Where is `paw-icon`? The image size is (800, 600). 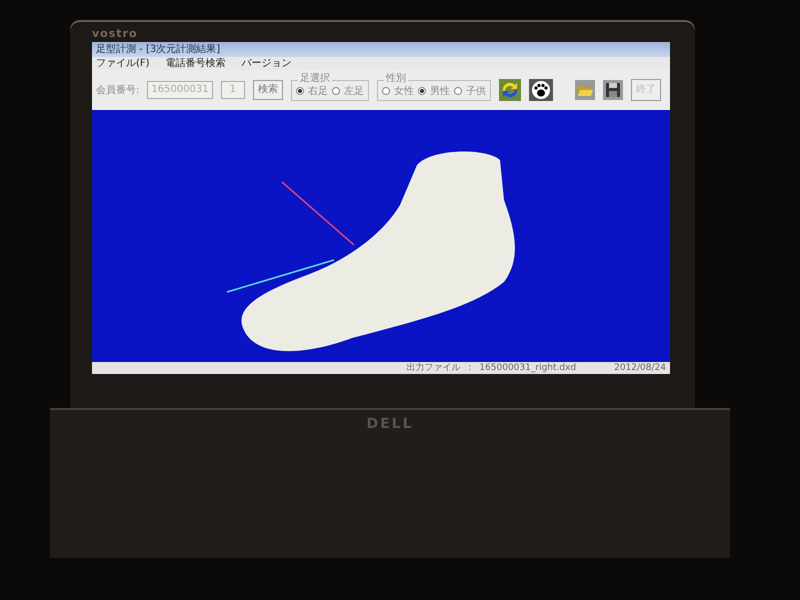 paw-icon is located at coordinates (541, 90).